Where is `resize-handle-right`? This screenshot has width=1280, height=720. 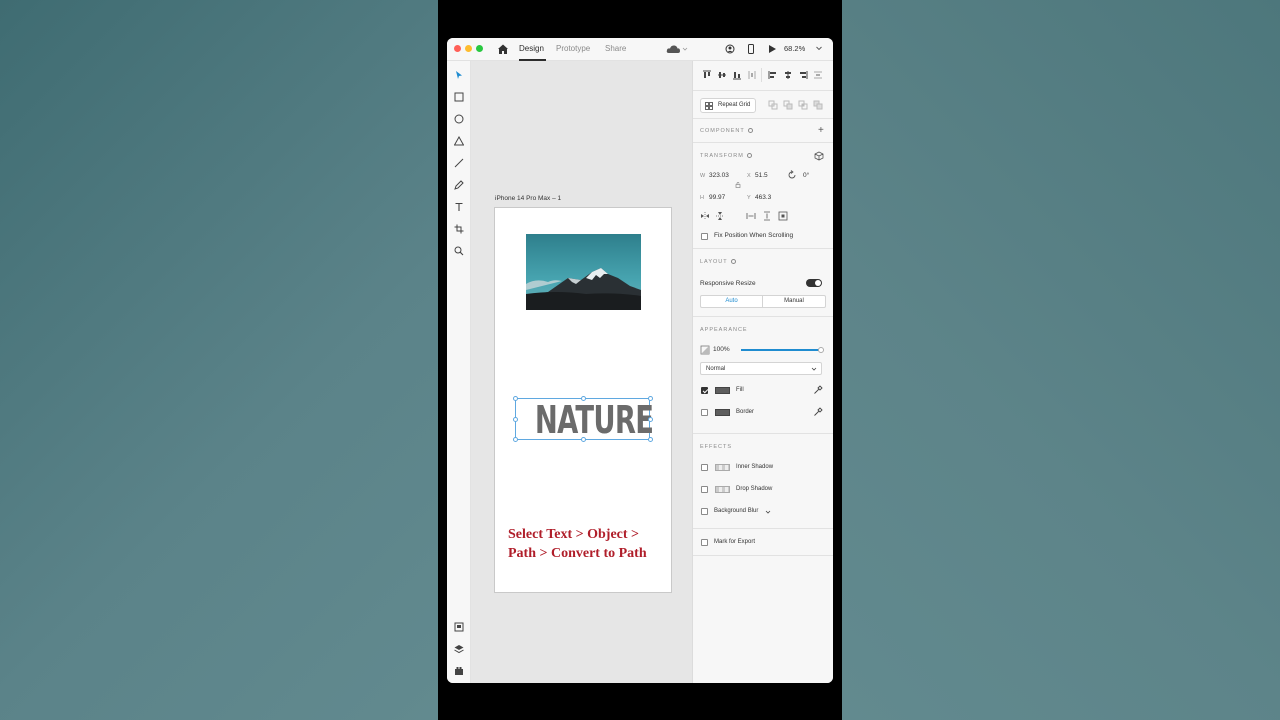
resize-handle-right is located at coordinates (650, 419).